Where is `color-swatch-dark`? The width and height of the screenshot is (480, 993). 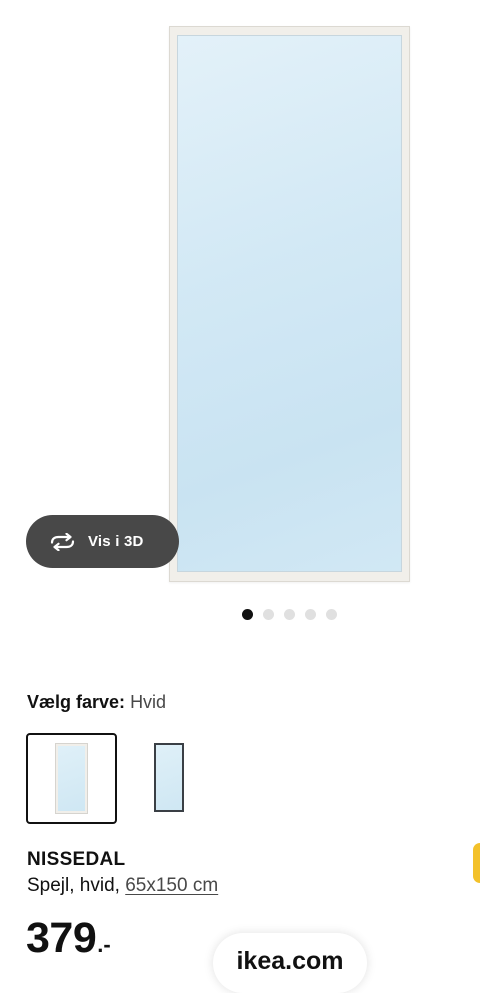 color-swatch-dark is located at coordinates (169, 778).